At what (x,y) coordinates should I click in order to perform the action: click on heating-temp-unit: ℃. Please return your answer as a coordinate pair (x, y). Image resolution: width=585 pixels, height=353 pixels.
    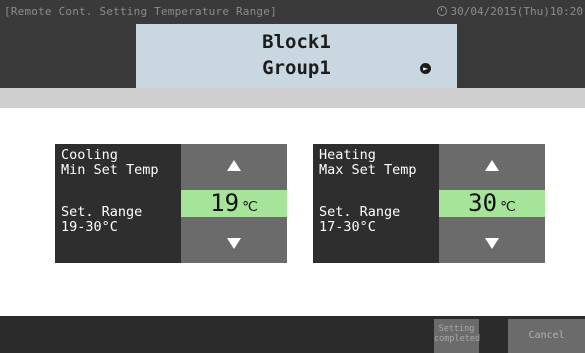
    Looking at the image, I should click on (508, 207).